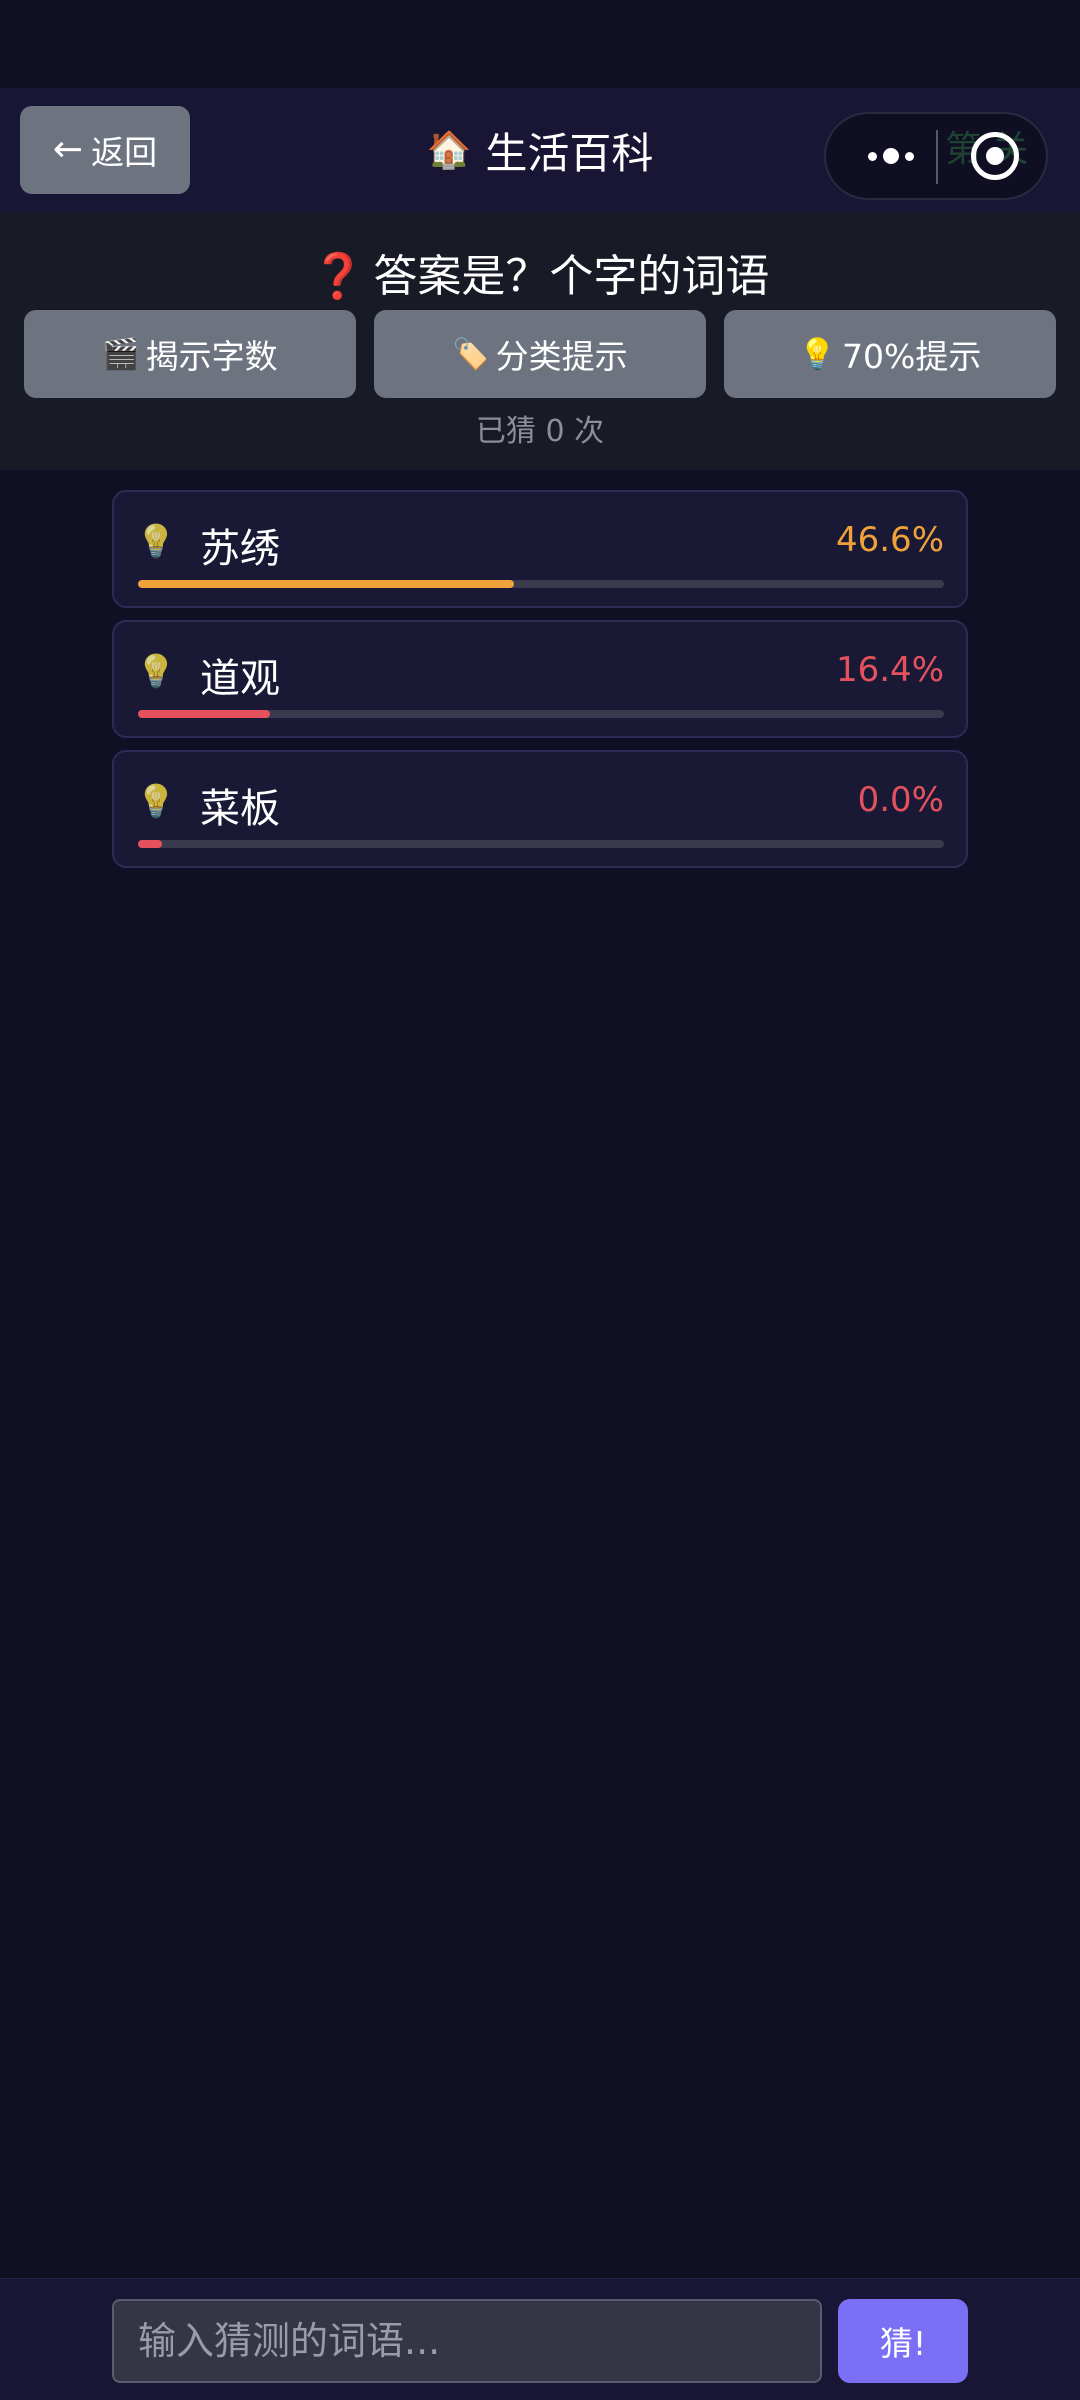 The height and width of the screenshot is (2400, 1080). I want to click on similarity-percent: 0.0%, so click(900, 800).